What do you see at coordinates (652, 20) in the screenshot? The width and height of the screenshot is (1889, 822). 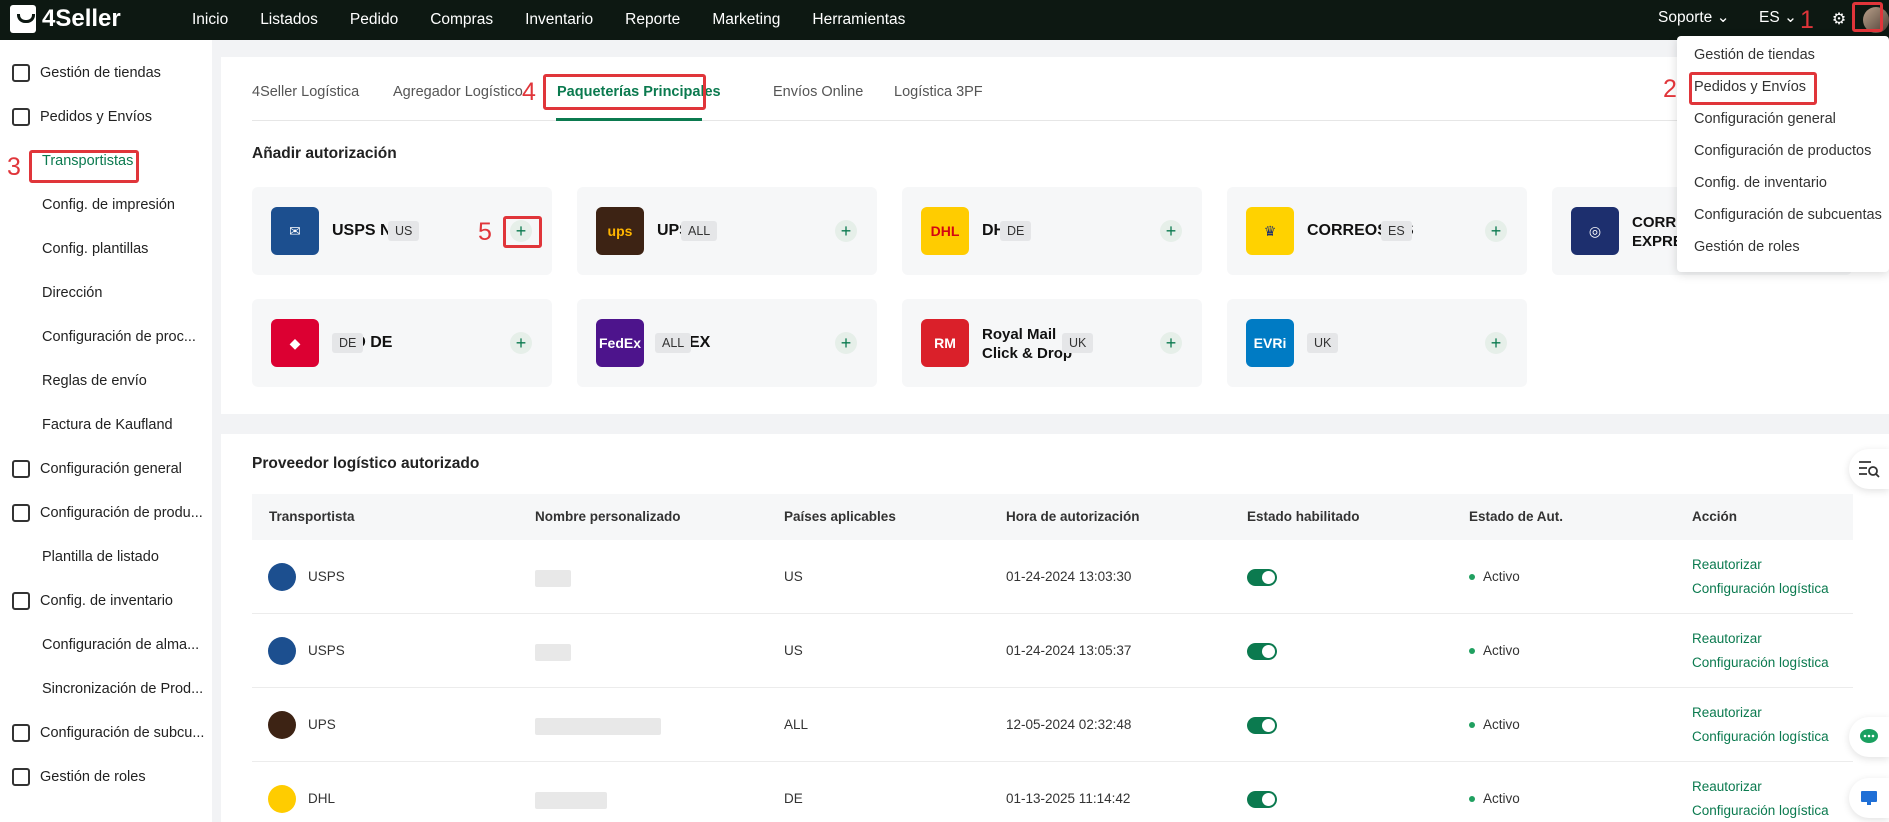 I see `nav-item: Reporte` at bounding box center [652, 20].